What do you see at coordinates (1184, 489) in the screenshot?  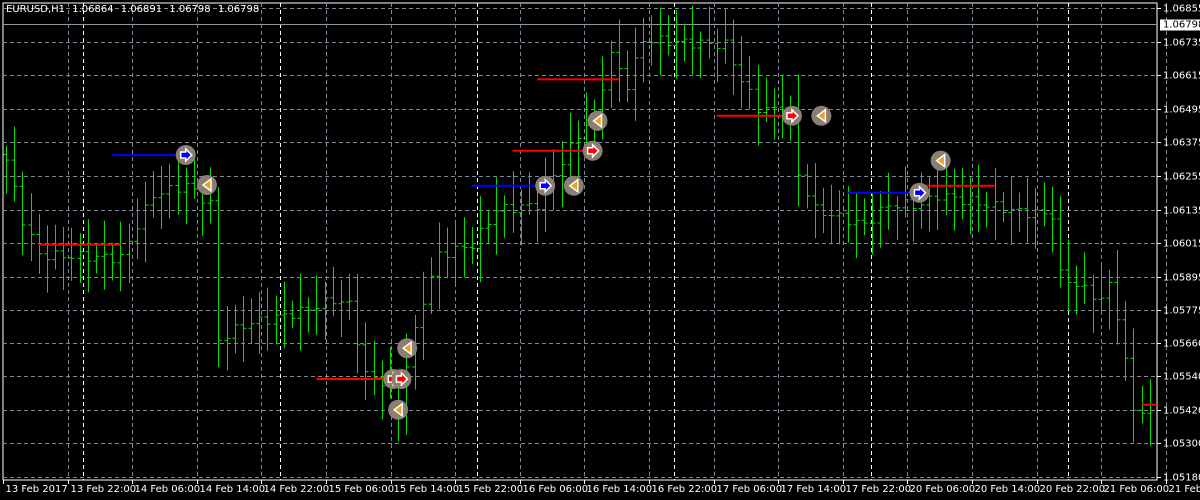 I see `time-label: 21 Feb 14:00` at bounding box center [1184, 489].